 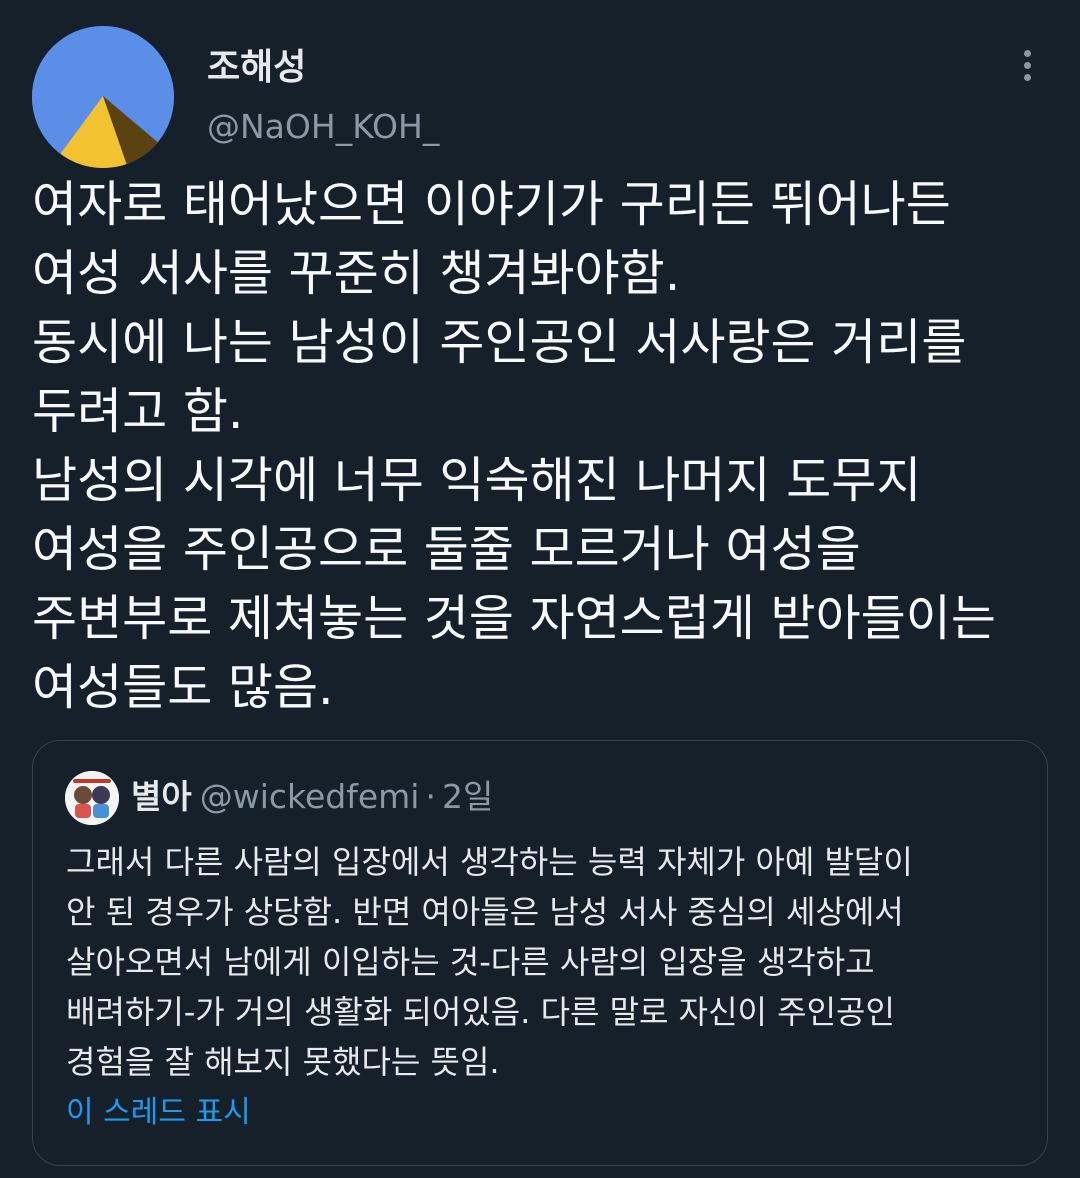 I want to click on quoted-author-avatar, so click(x=92, y=798).